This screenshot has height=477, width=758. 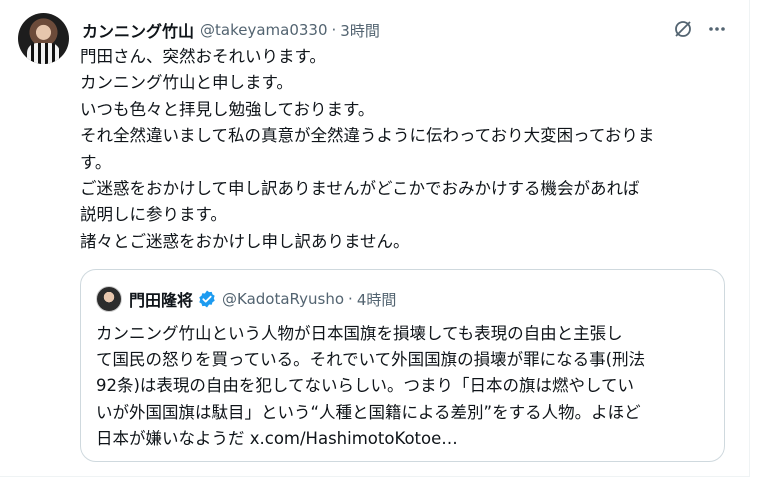 I want to click on tweet-text-line: いつも色々と拝見し勉強しております。, so click(x=227, y=109).